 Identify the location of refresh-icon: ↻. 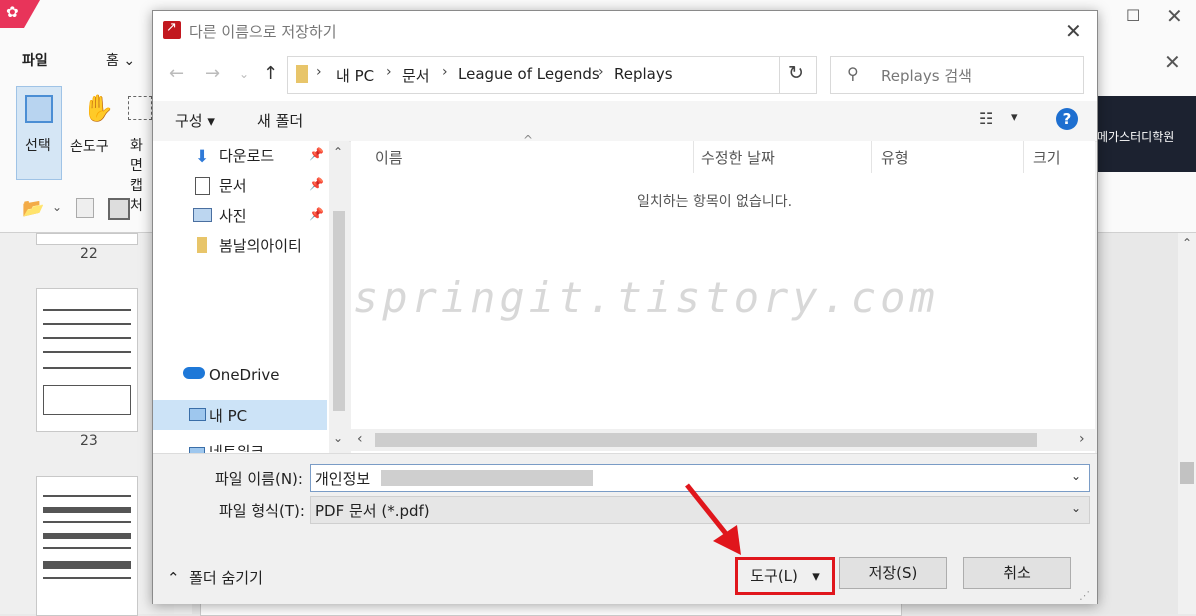
(796, 73).